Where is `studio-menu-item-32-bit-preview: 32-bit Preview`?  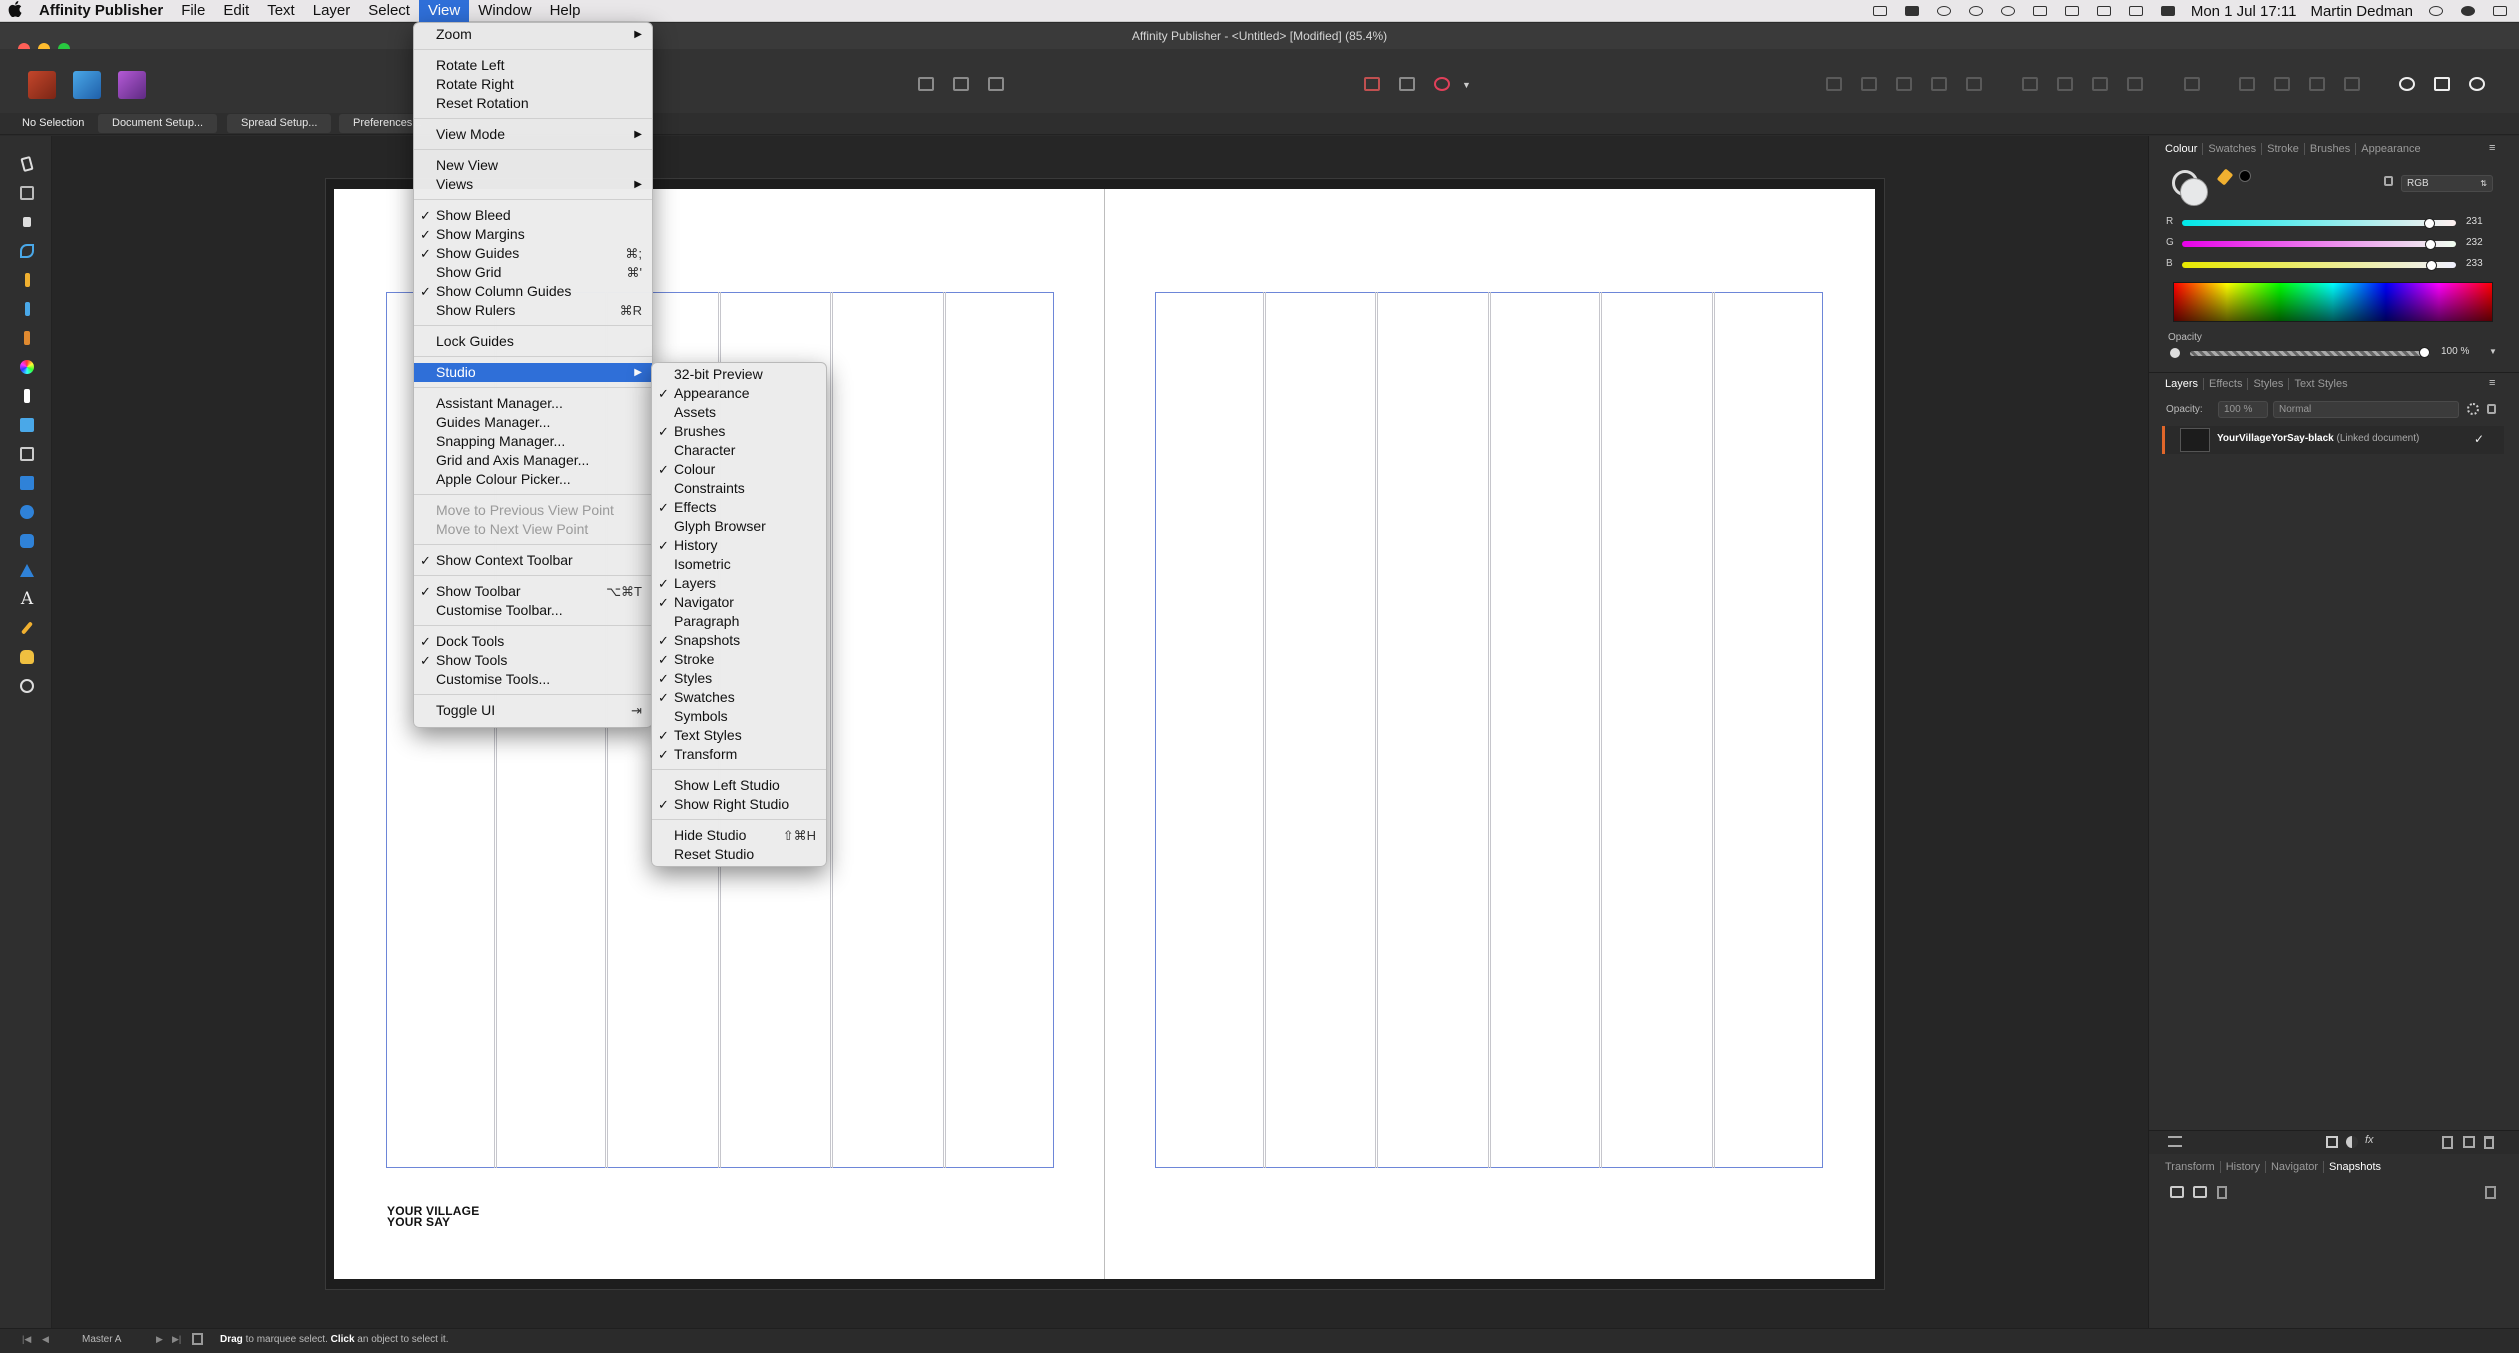 studio-menu-item-32-bit-preview: 32-bit Preview is located at coordinates (739, 374).